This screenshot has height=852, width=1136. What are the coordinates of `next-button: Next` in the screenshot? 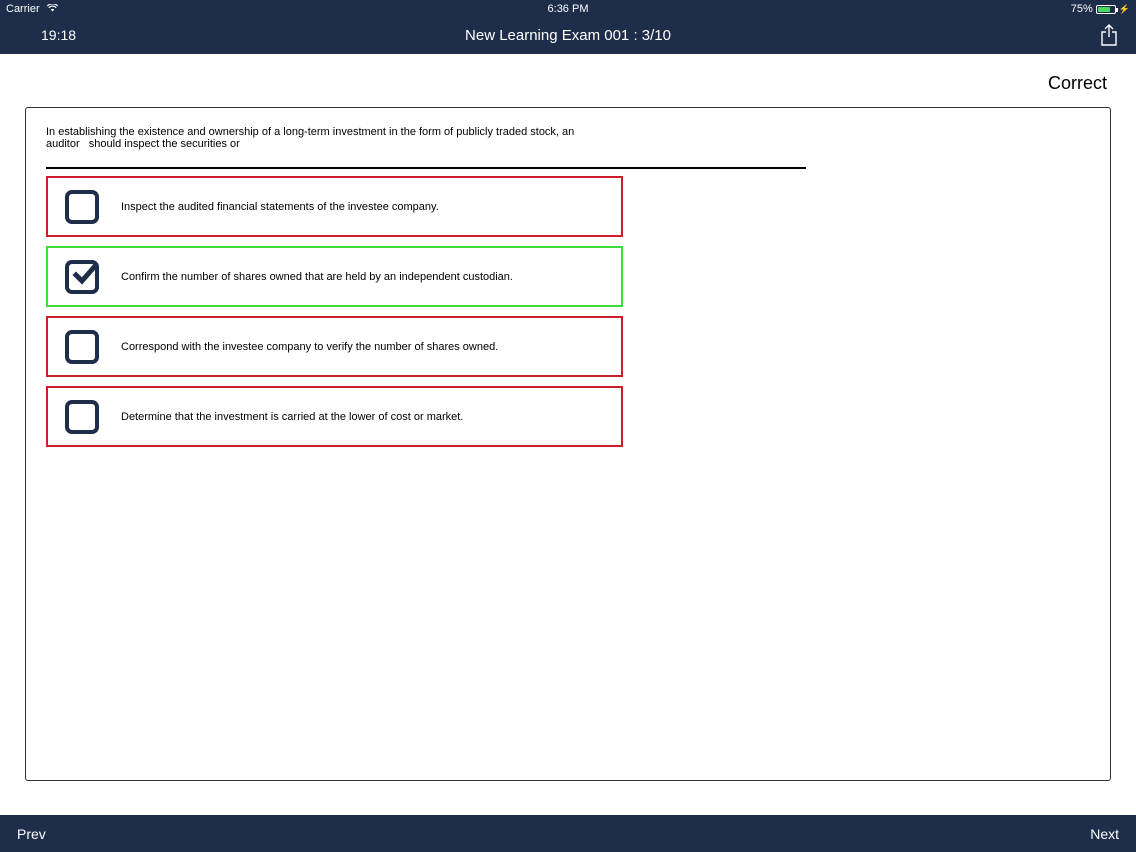 It's located at (1104, 834).